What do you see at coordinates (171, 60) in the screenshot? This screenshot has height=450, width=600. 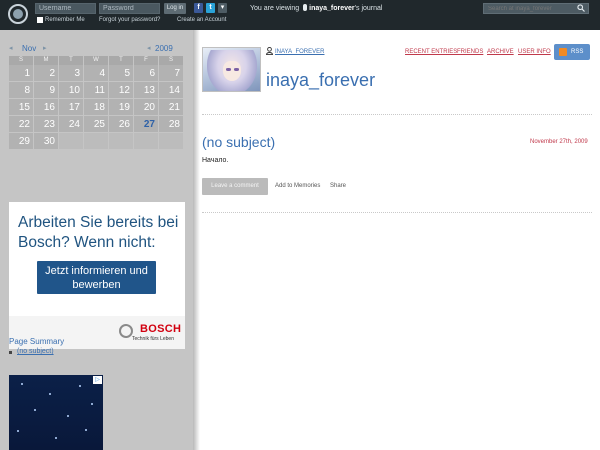 I see `day-header: S` at bounding box center [171, 60].